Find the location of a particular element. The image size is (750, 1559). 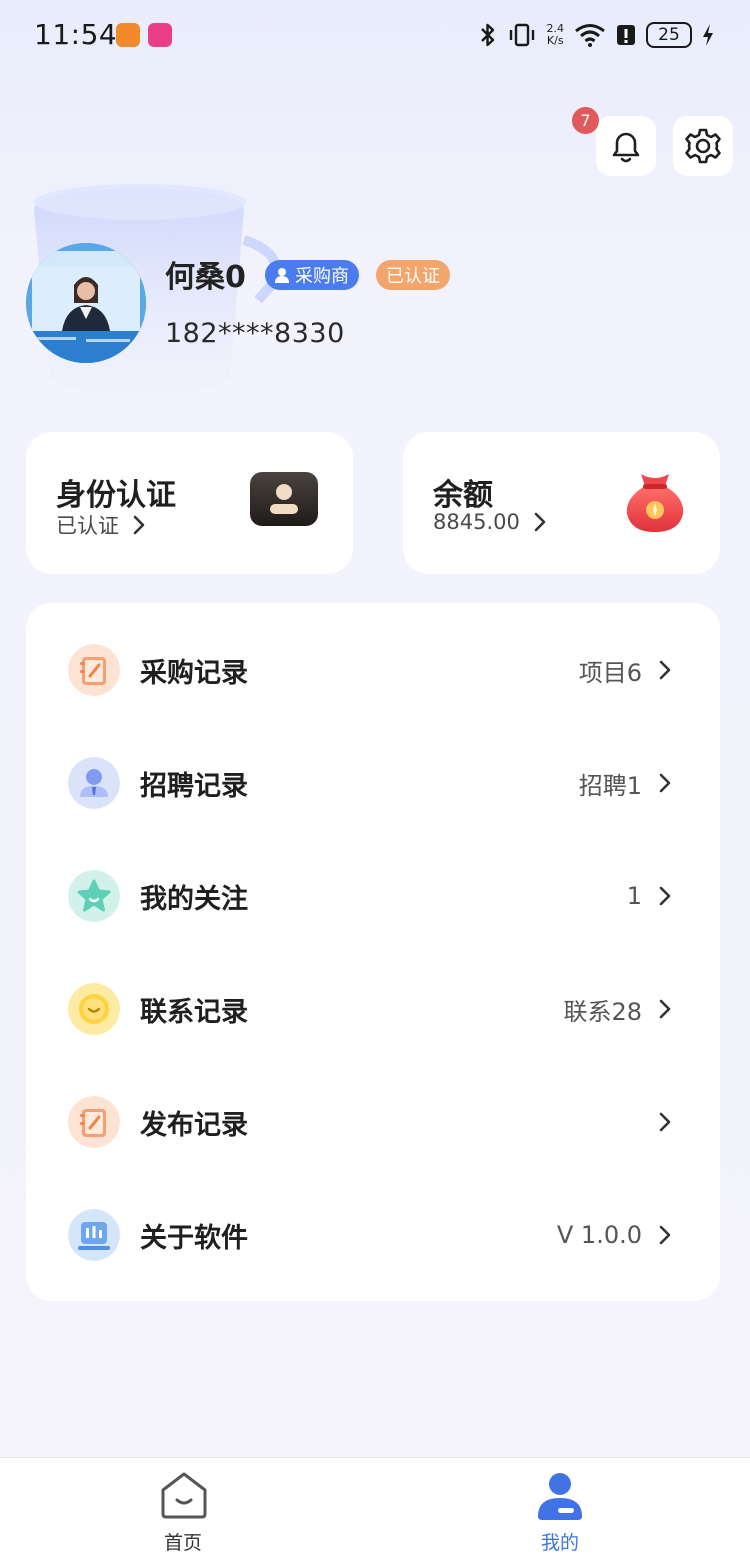

notification-badge: 7 is located at coordinates (585, 120).